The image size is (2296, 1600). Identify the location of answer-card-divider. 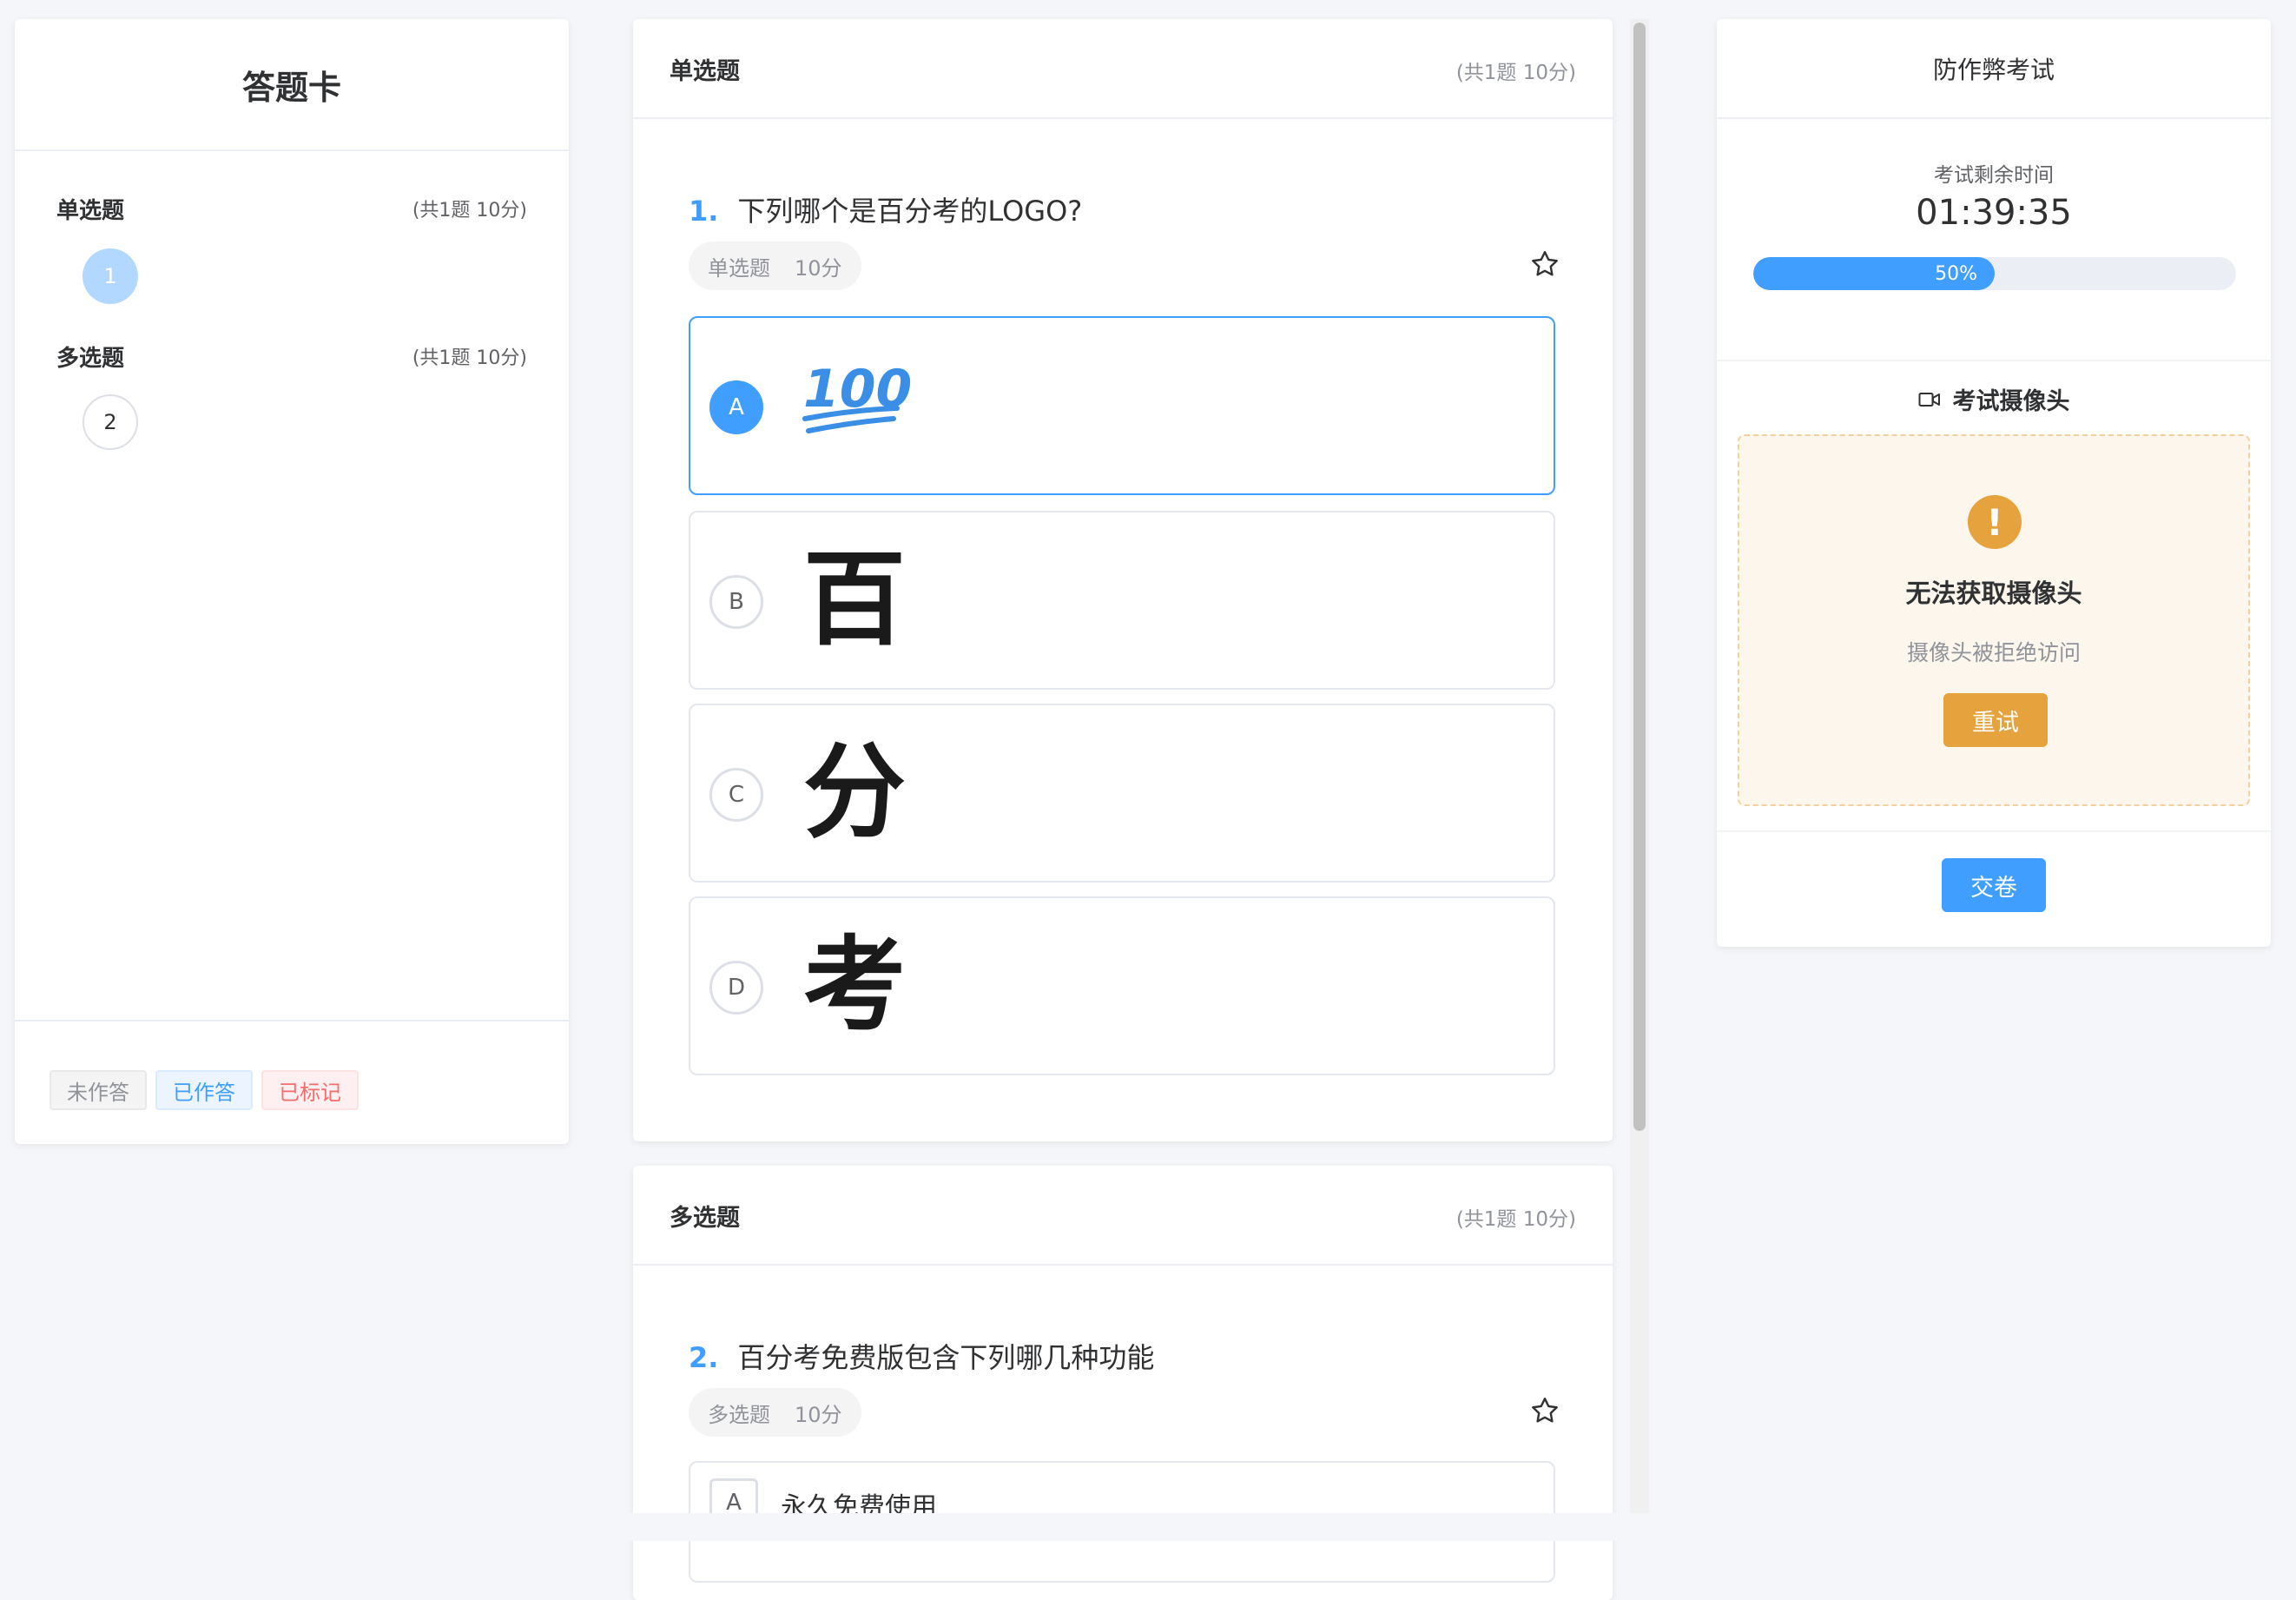
(292, 1021).